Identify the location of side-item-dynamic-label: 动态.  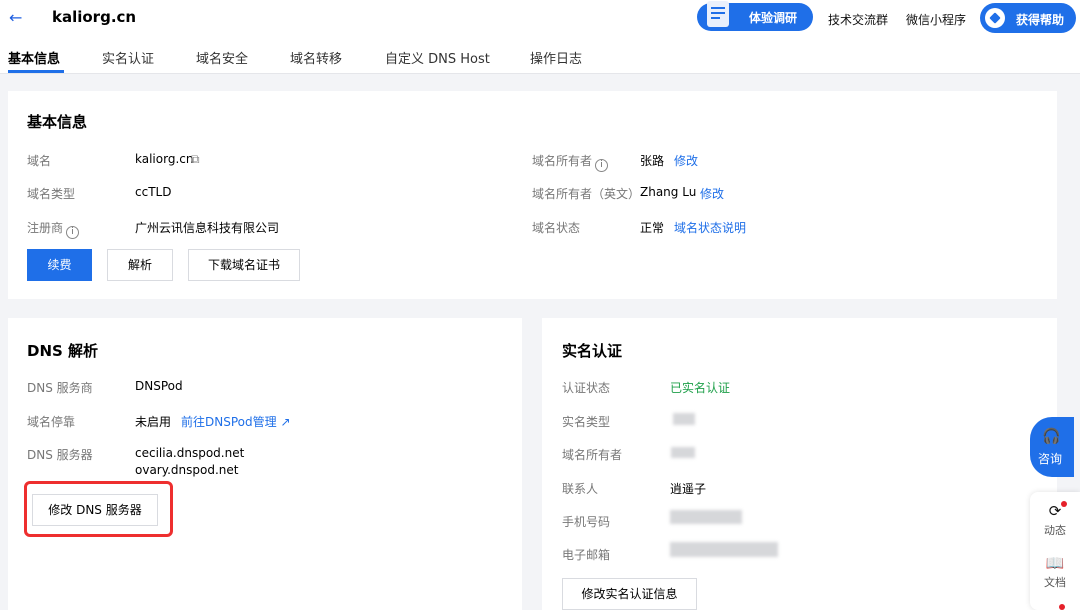
(1055, 530).